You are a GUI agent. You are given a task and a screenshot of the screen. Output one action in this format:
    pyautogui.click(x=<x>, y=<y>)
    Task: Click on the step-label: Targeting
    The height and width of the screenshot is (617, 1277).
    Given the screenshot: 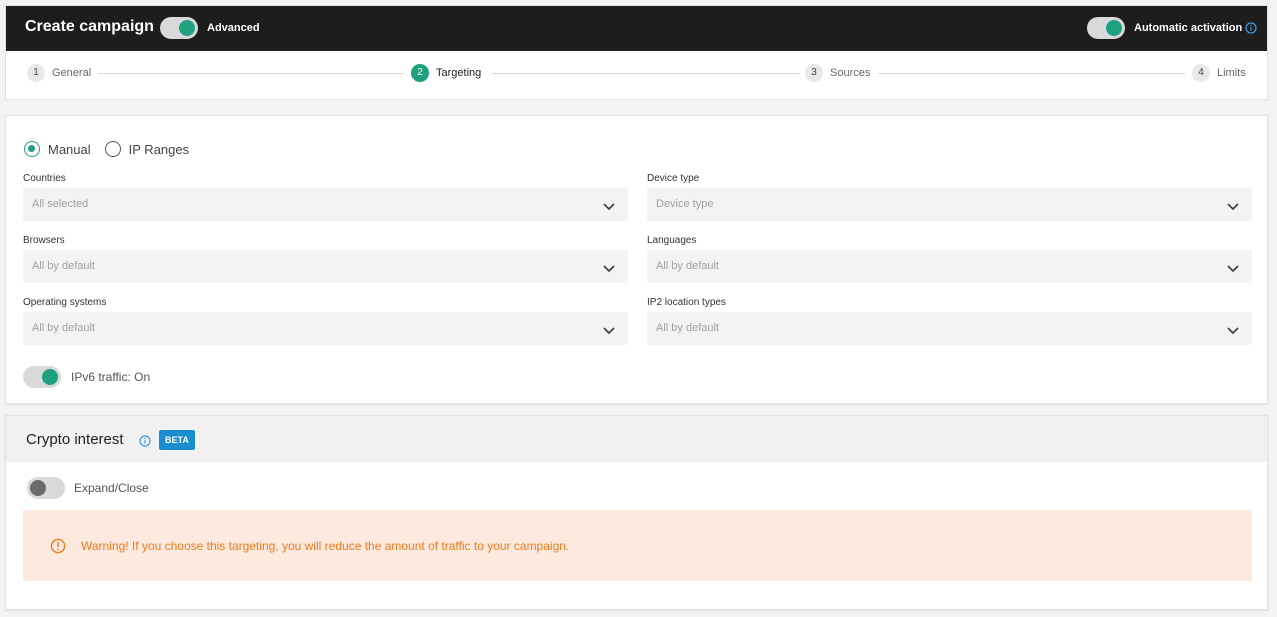 What is the action you would take?
    pyautogui.click(x=459, y=73)
    